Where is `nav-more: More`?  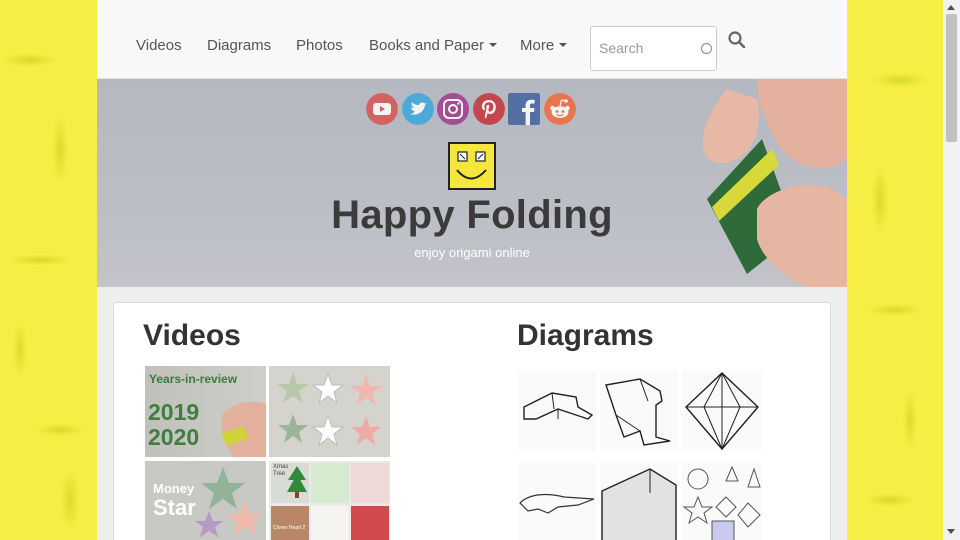
nav-more: More is located at coordinates (544, 45).